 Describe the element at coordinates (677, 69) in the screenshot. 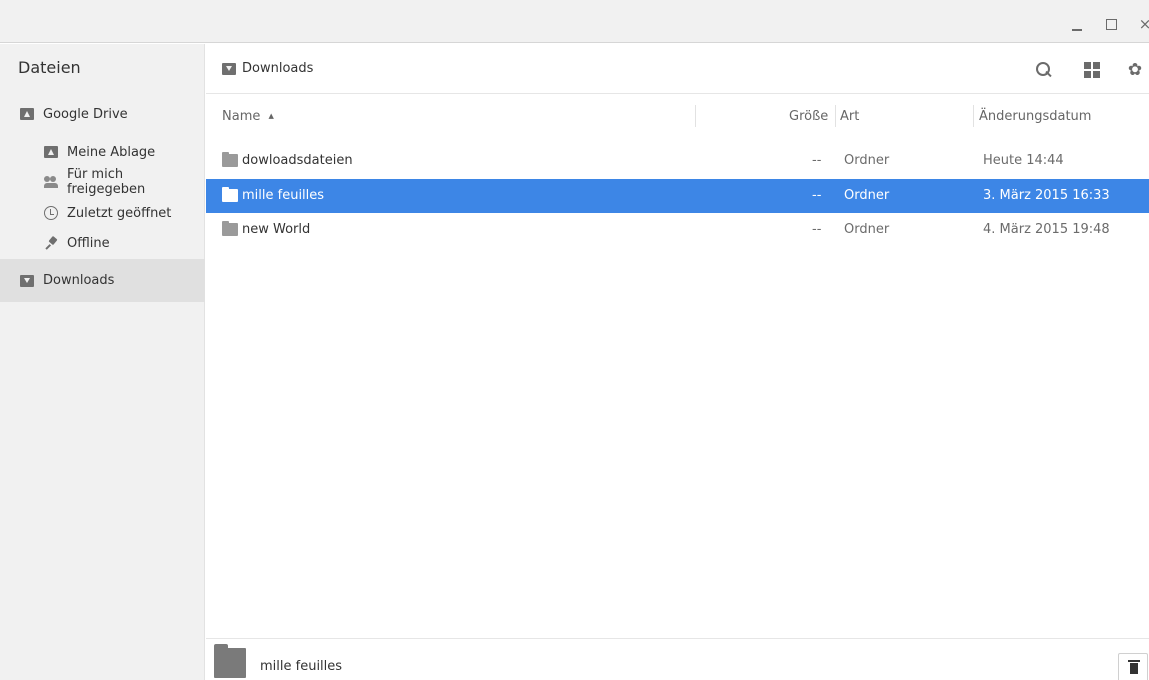

I see `main-header: Downloads ✿` at that location.